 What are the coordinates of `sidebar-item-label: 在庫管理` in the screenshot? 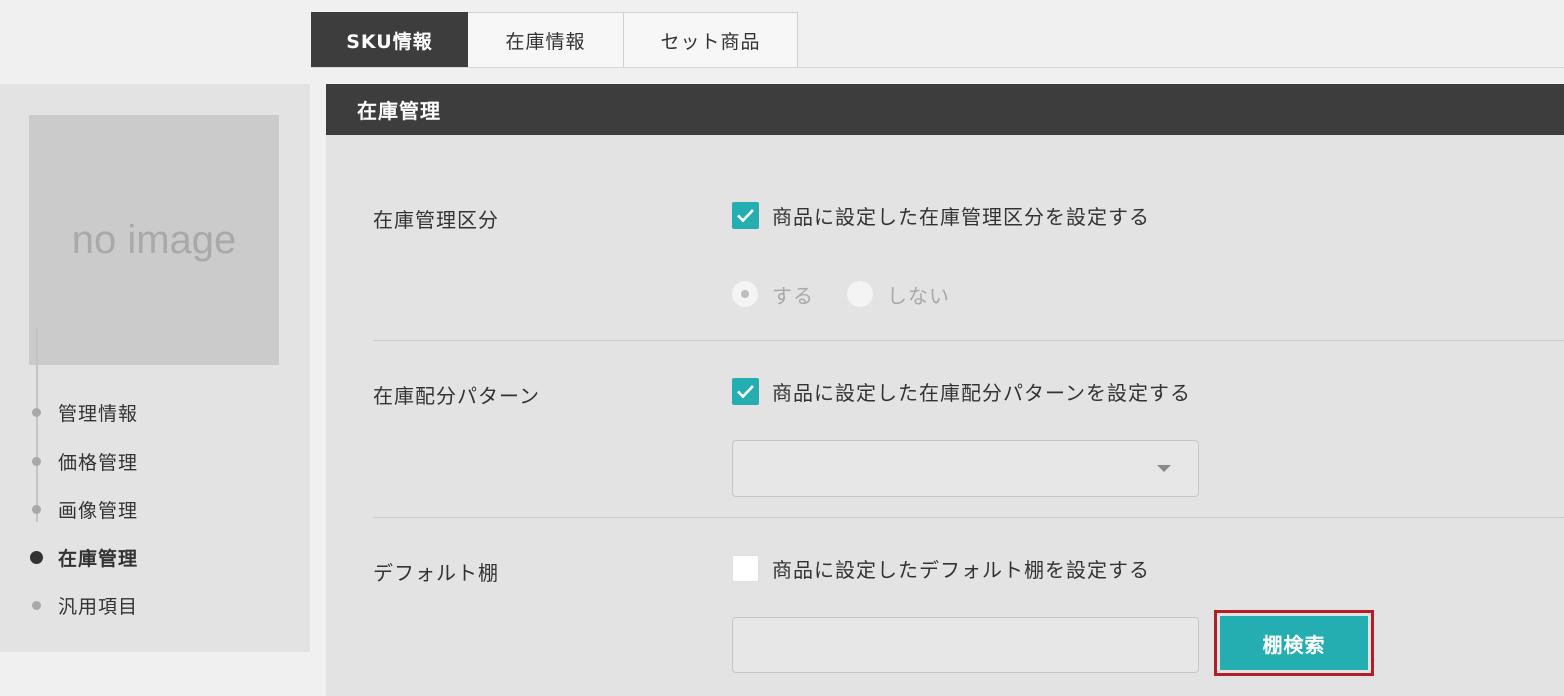 It's located at (98, 558).